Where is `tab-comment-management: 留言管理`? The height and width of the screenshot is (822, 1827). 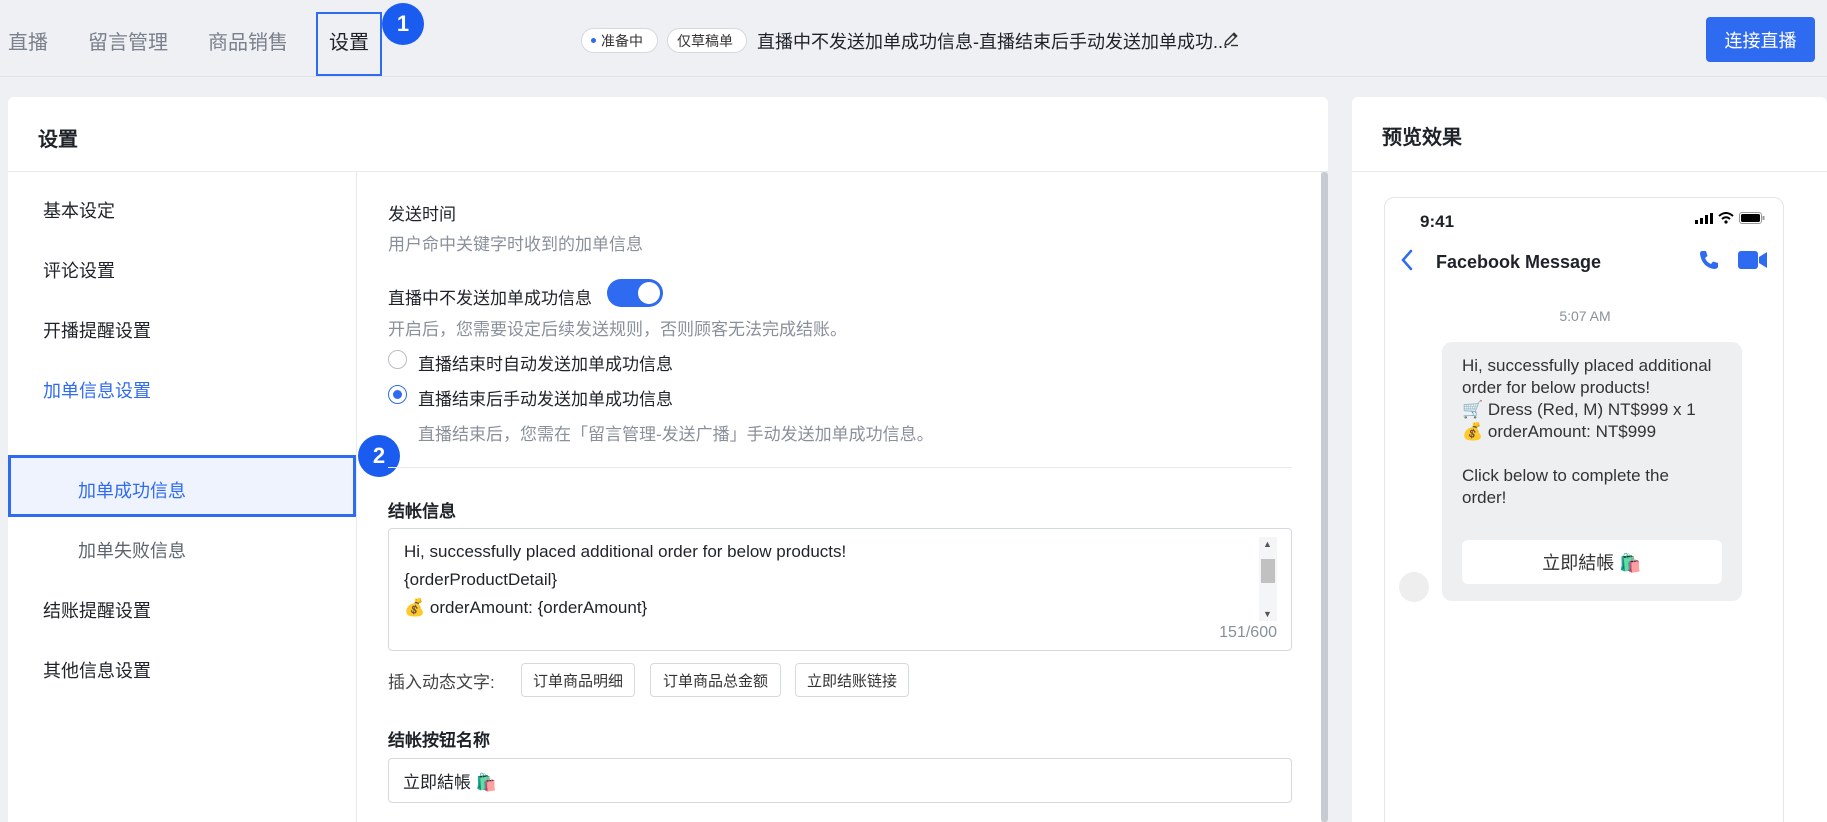 tab-comment-management: 留言管理 is located at coordinates (128, 40).